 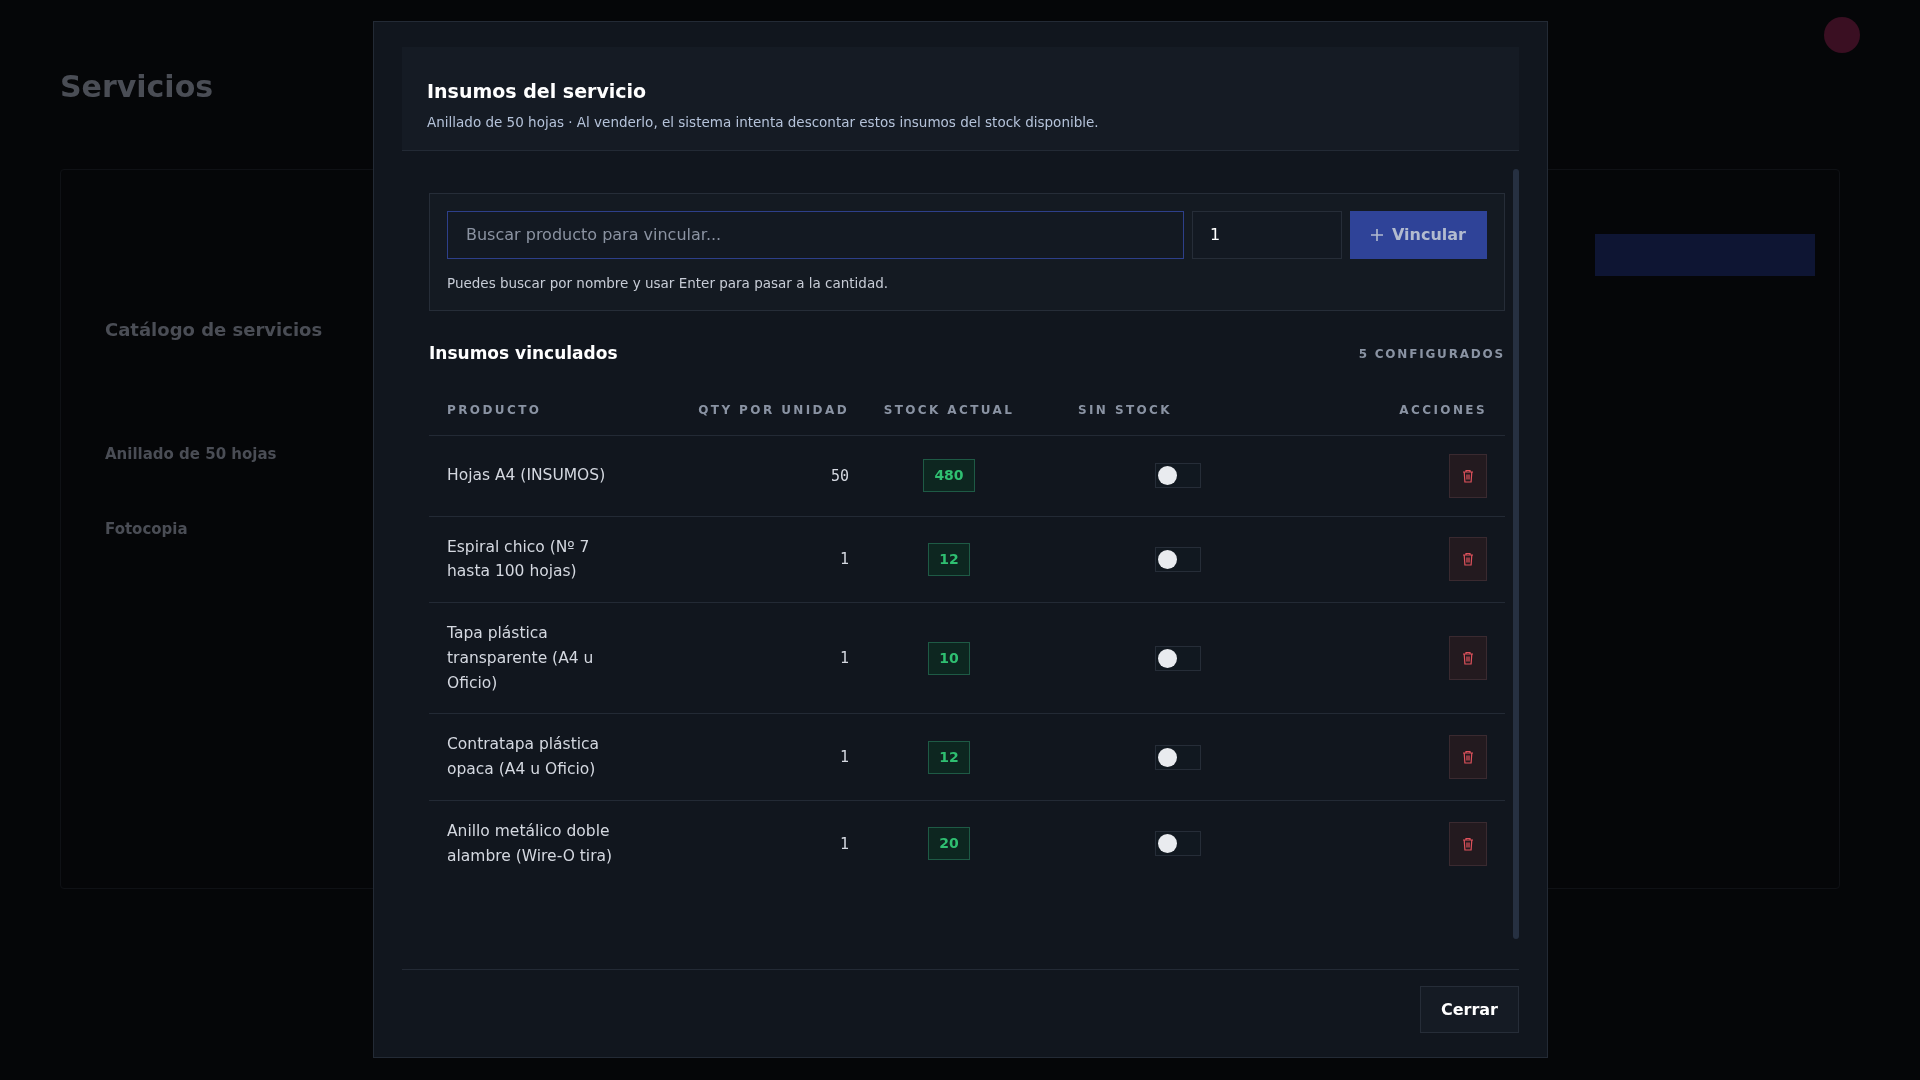 What do you see at coordinates (494, 409) in the screenshot?
I see `column-header: PRODUCTO` at bounding box center [494, 409].